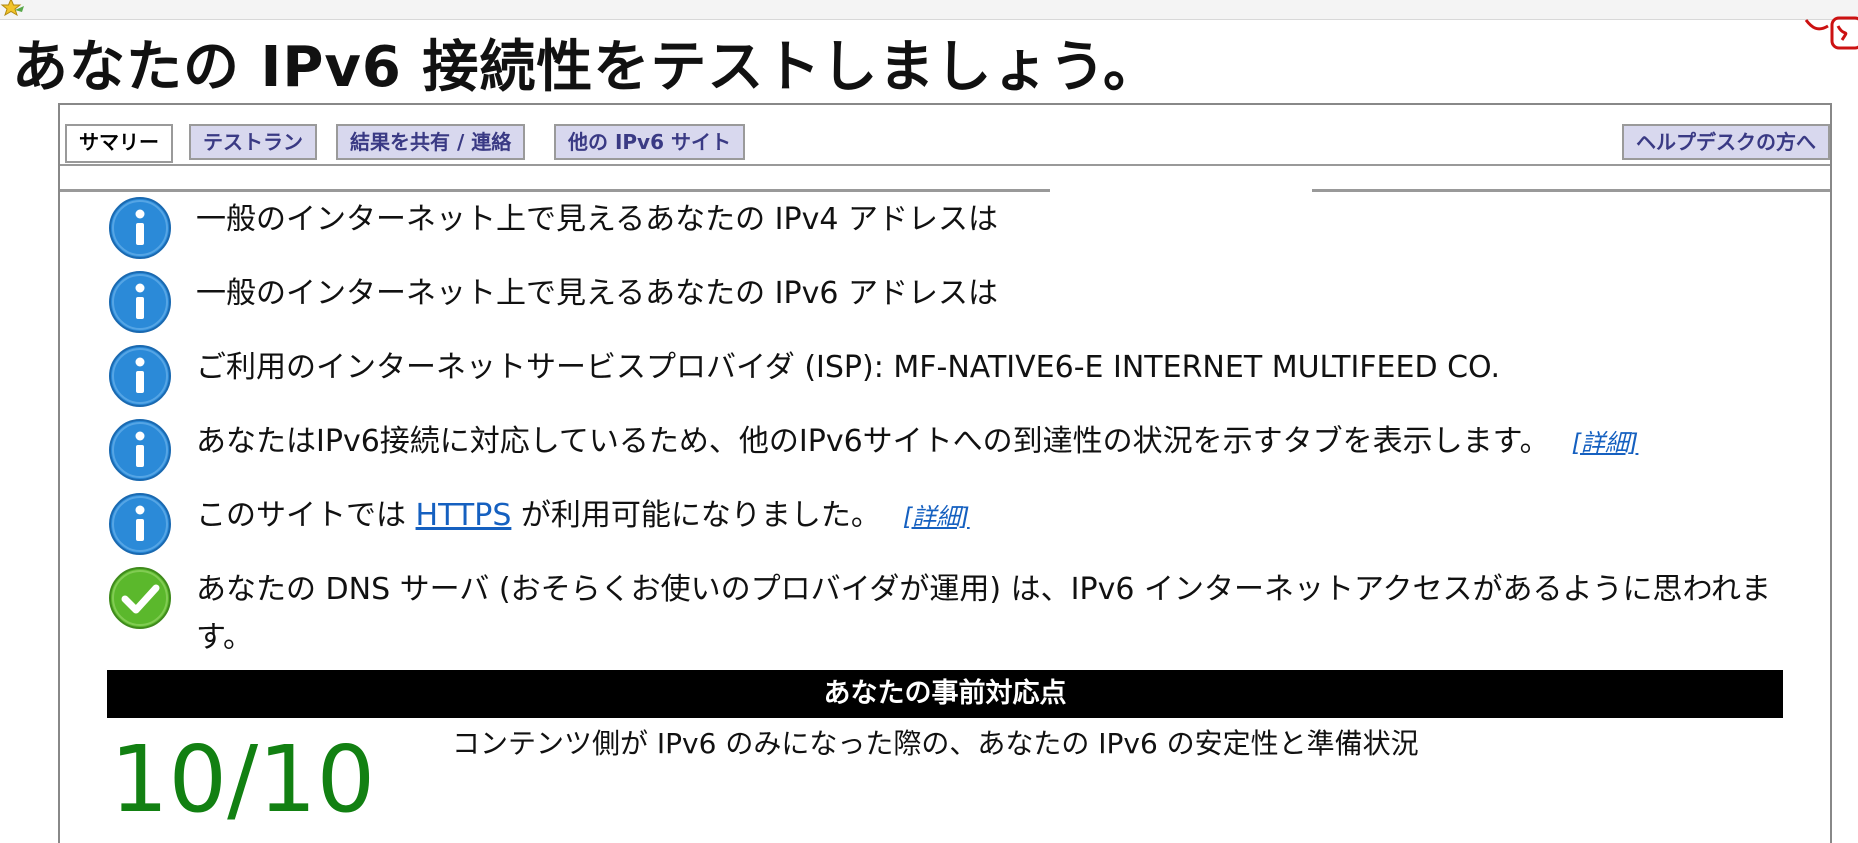 Image resolution: width=1858 pixels, height=843 pixels. Describe the element at coordinates (12, 8) in the screenshot. I see `star-favicon-icon` at that location.